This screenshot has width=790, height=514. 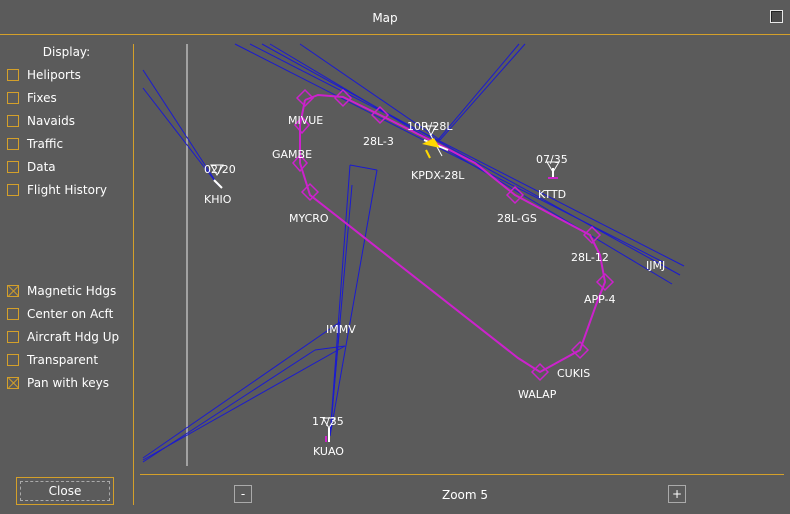 I want to click on option-label: Pan with keys, so click(x=68, y=383).